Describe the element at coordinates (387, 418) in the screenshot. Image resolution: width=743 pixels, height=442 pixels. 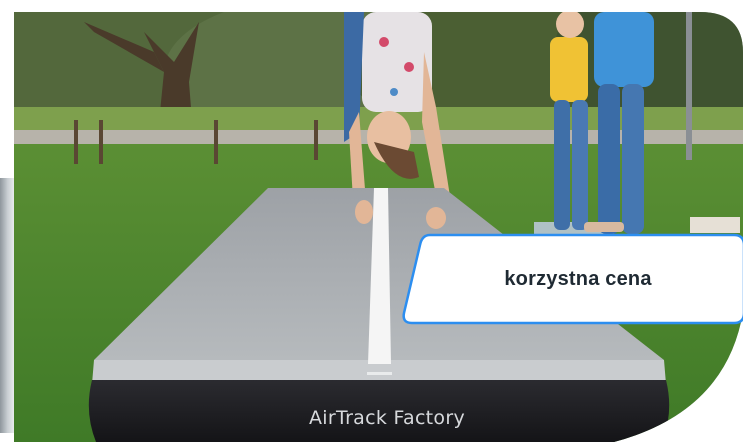
I see `mat-brand-print: AirTrack Factory` at that location.